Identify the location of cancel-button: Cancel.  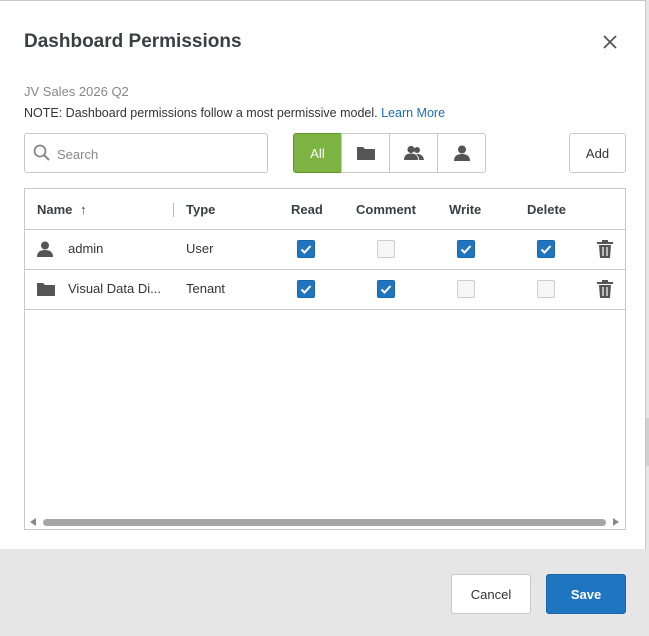
(491, 594).